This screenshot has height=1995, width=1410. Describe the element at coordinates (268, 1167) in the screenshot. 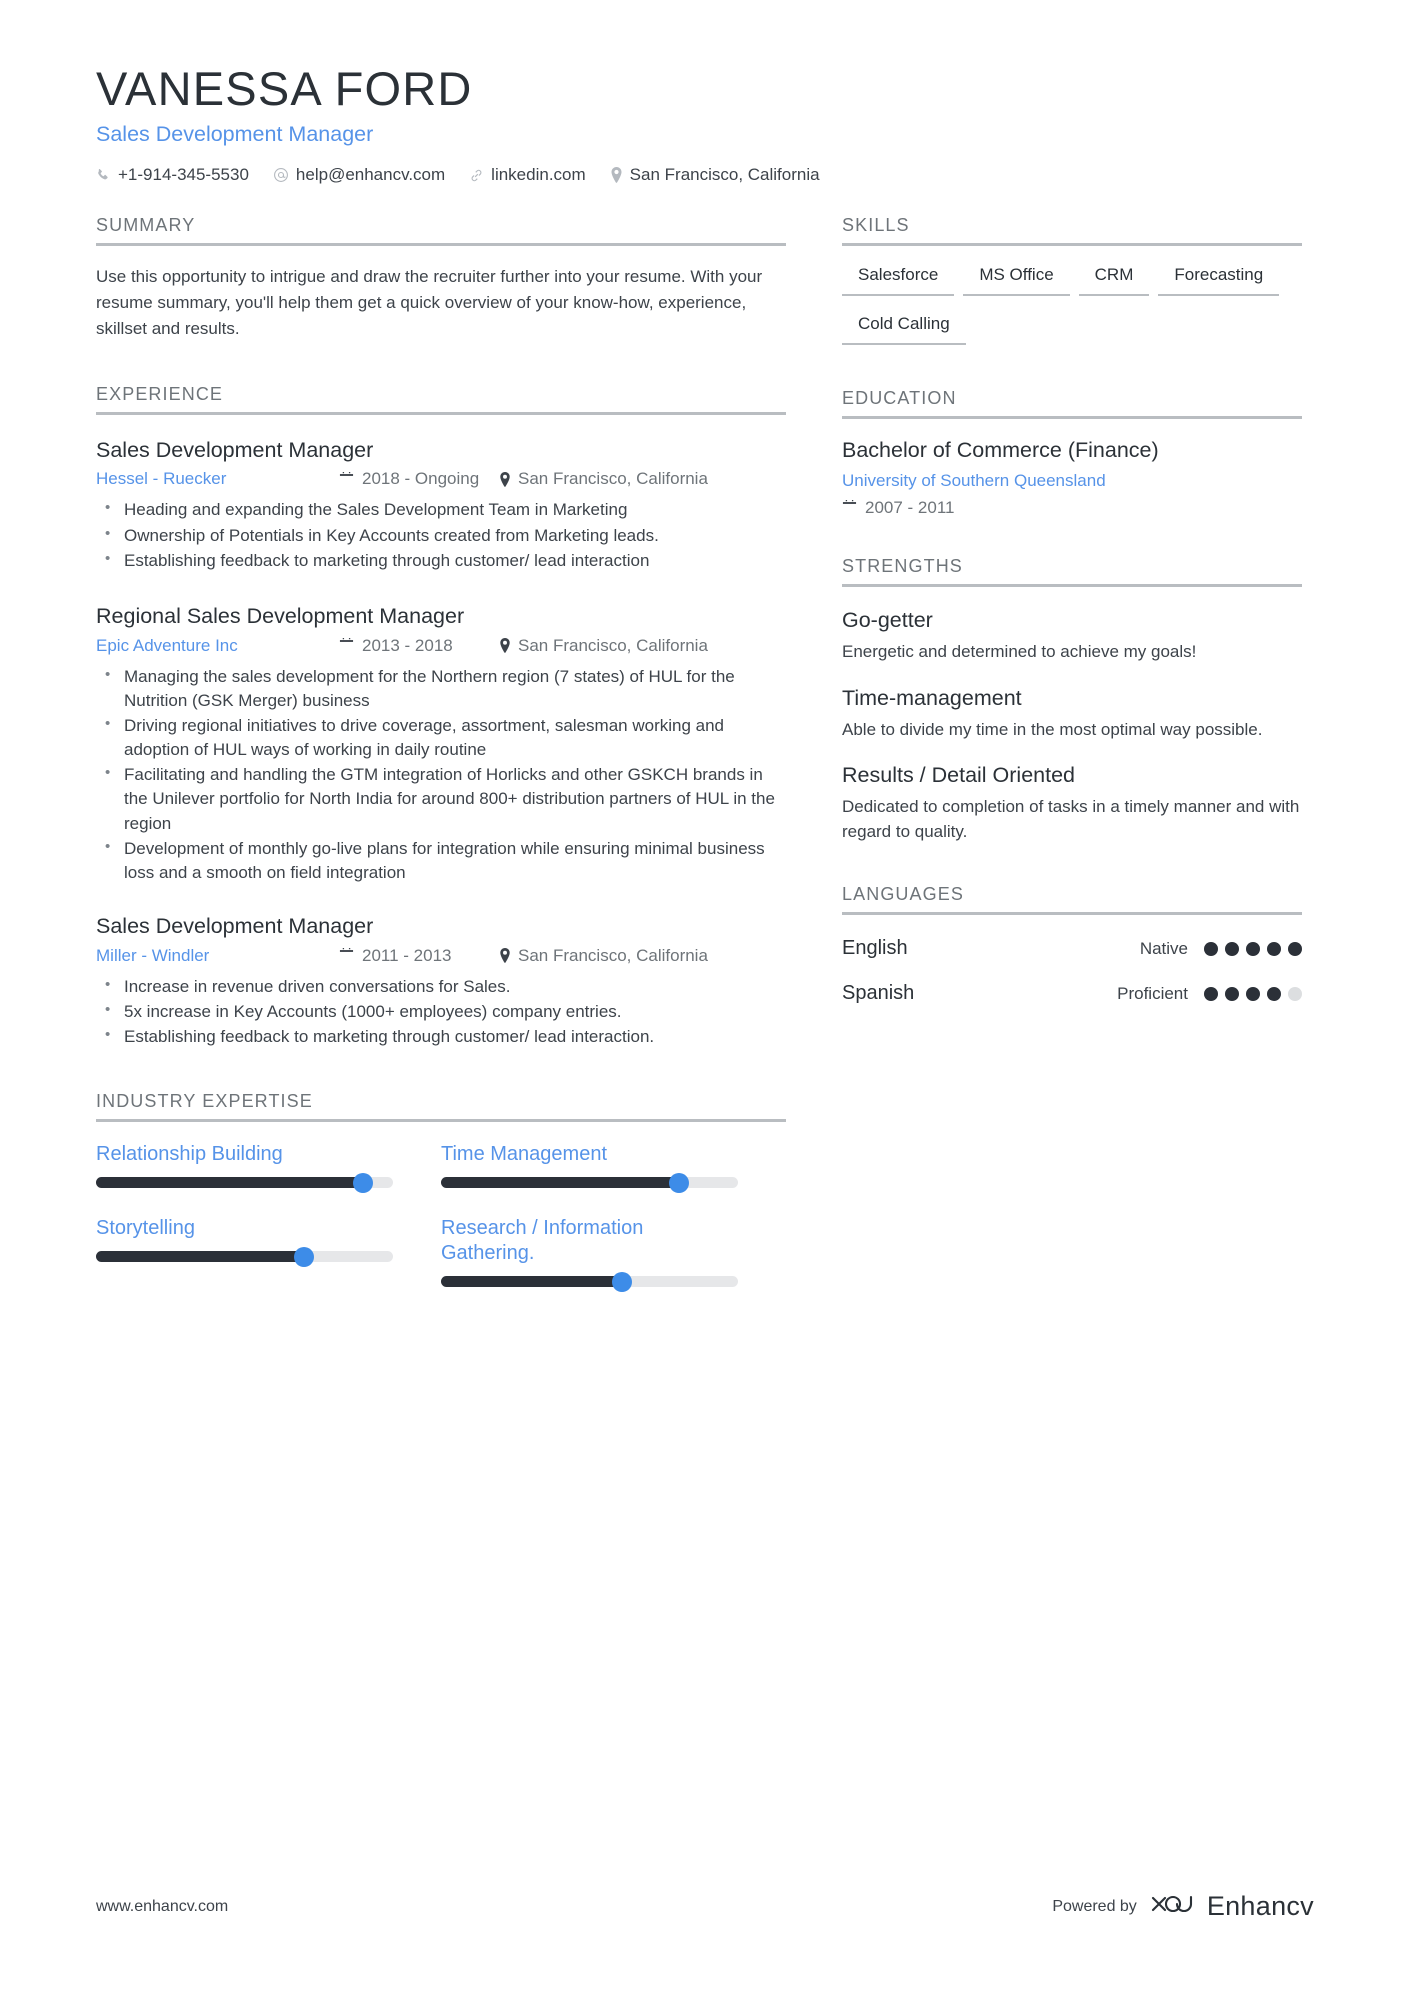

I see `expertise-item: Relationship Building` at that location.